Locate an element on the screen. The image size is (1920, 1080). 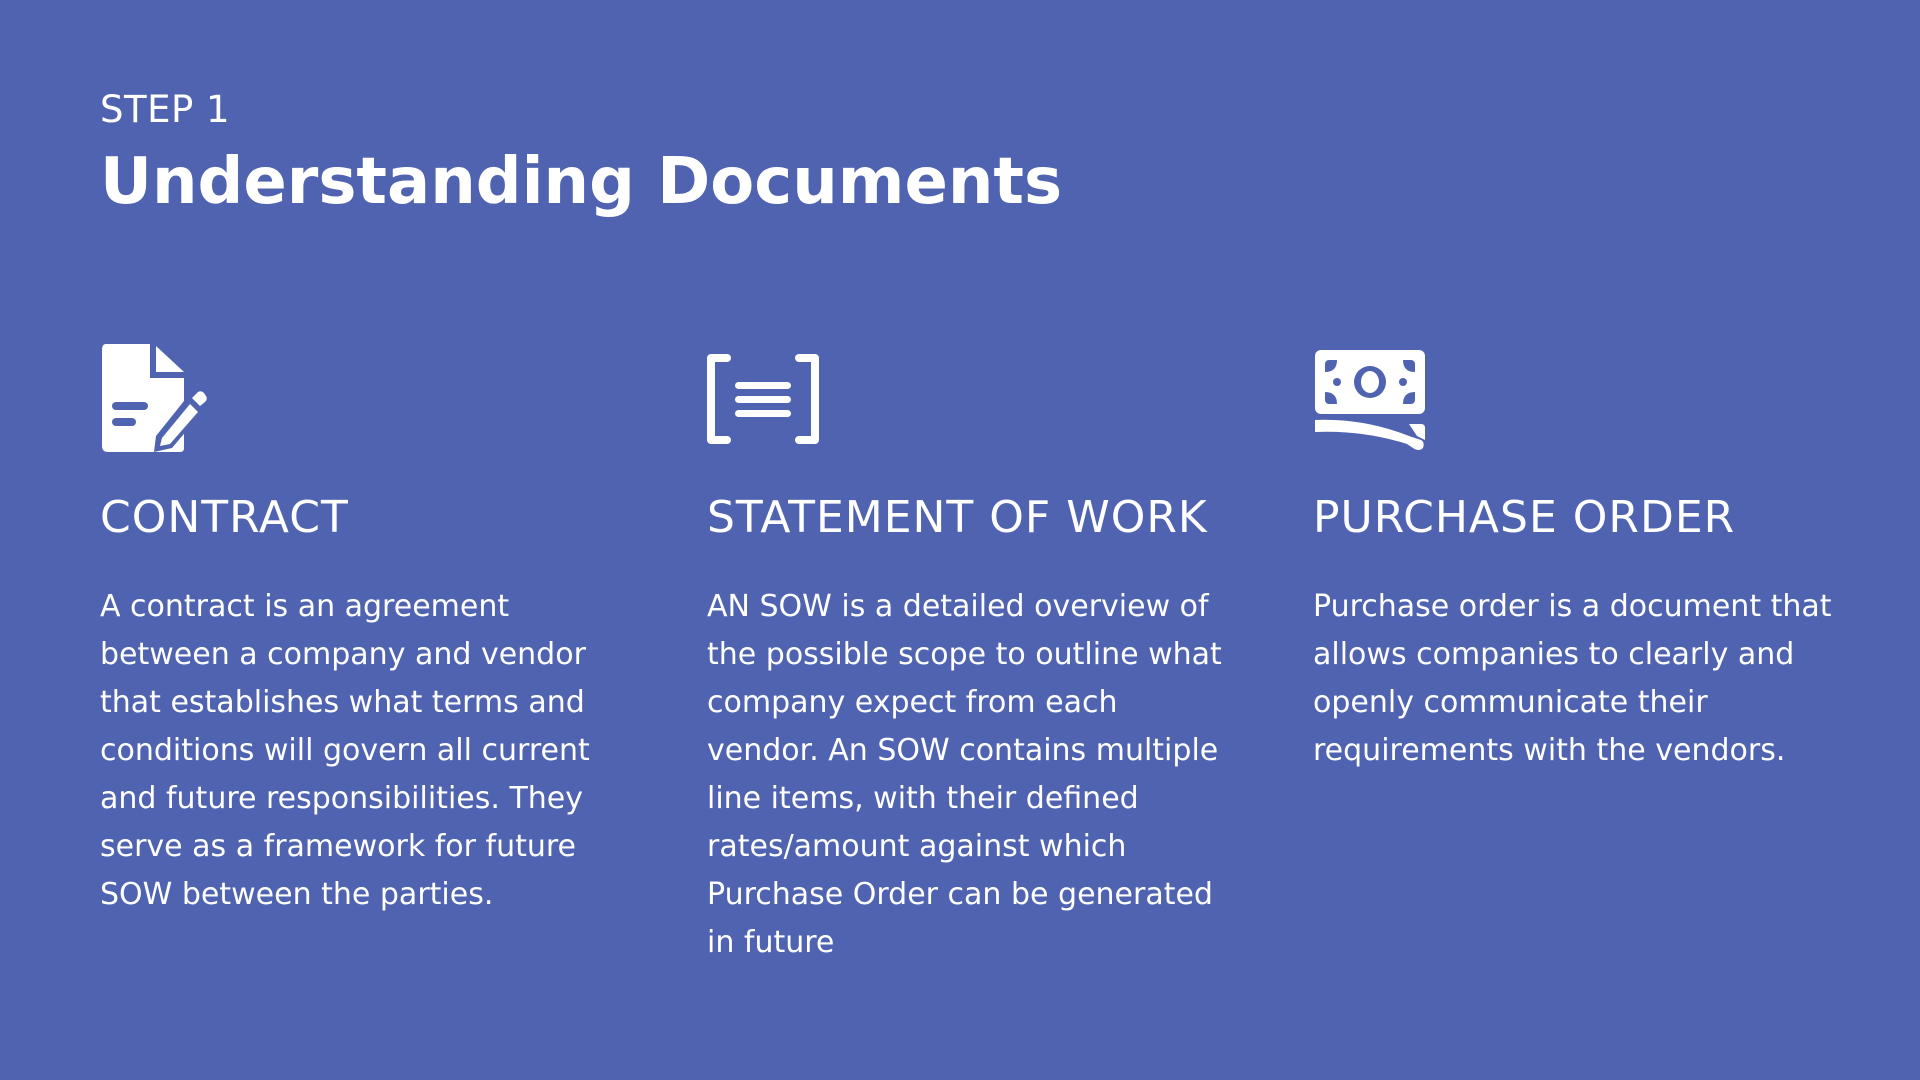
page-title: Understanding Documents is located at coordinates (581, 182).